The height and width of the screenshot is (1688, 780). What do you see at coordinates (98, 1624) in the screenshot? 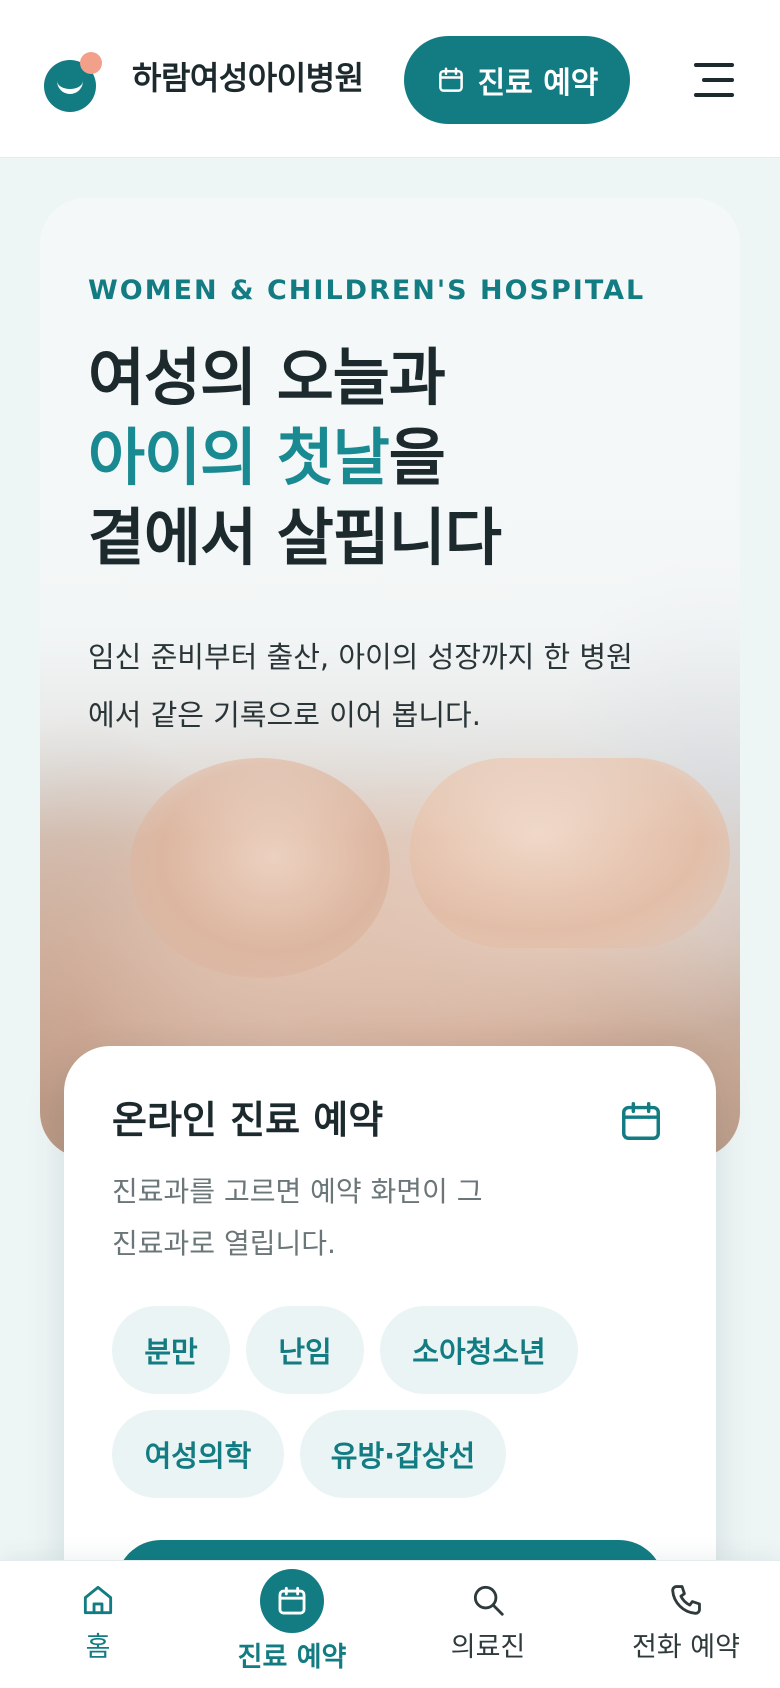
I see `nav-item-home: 홈` at bounding box center [98, 1624].